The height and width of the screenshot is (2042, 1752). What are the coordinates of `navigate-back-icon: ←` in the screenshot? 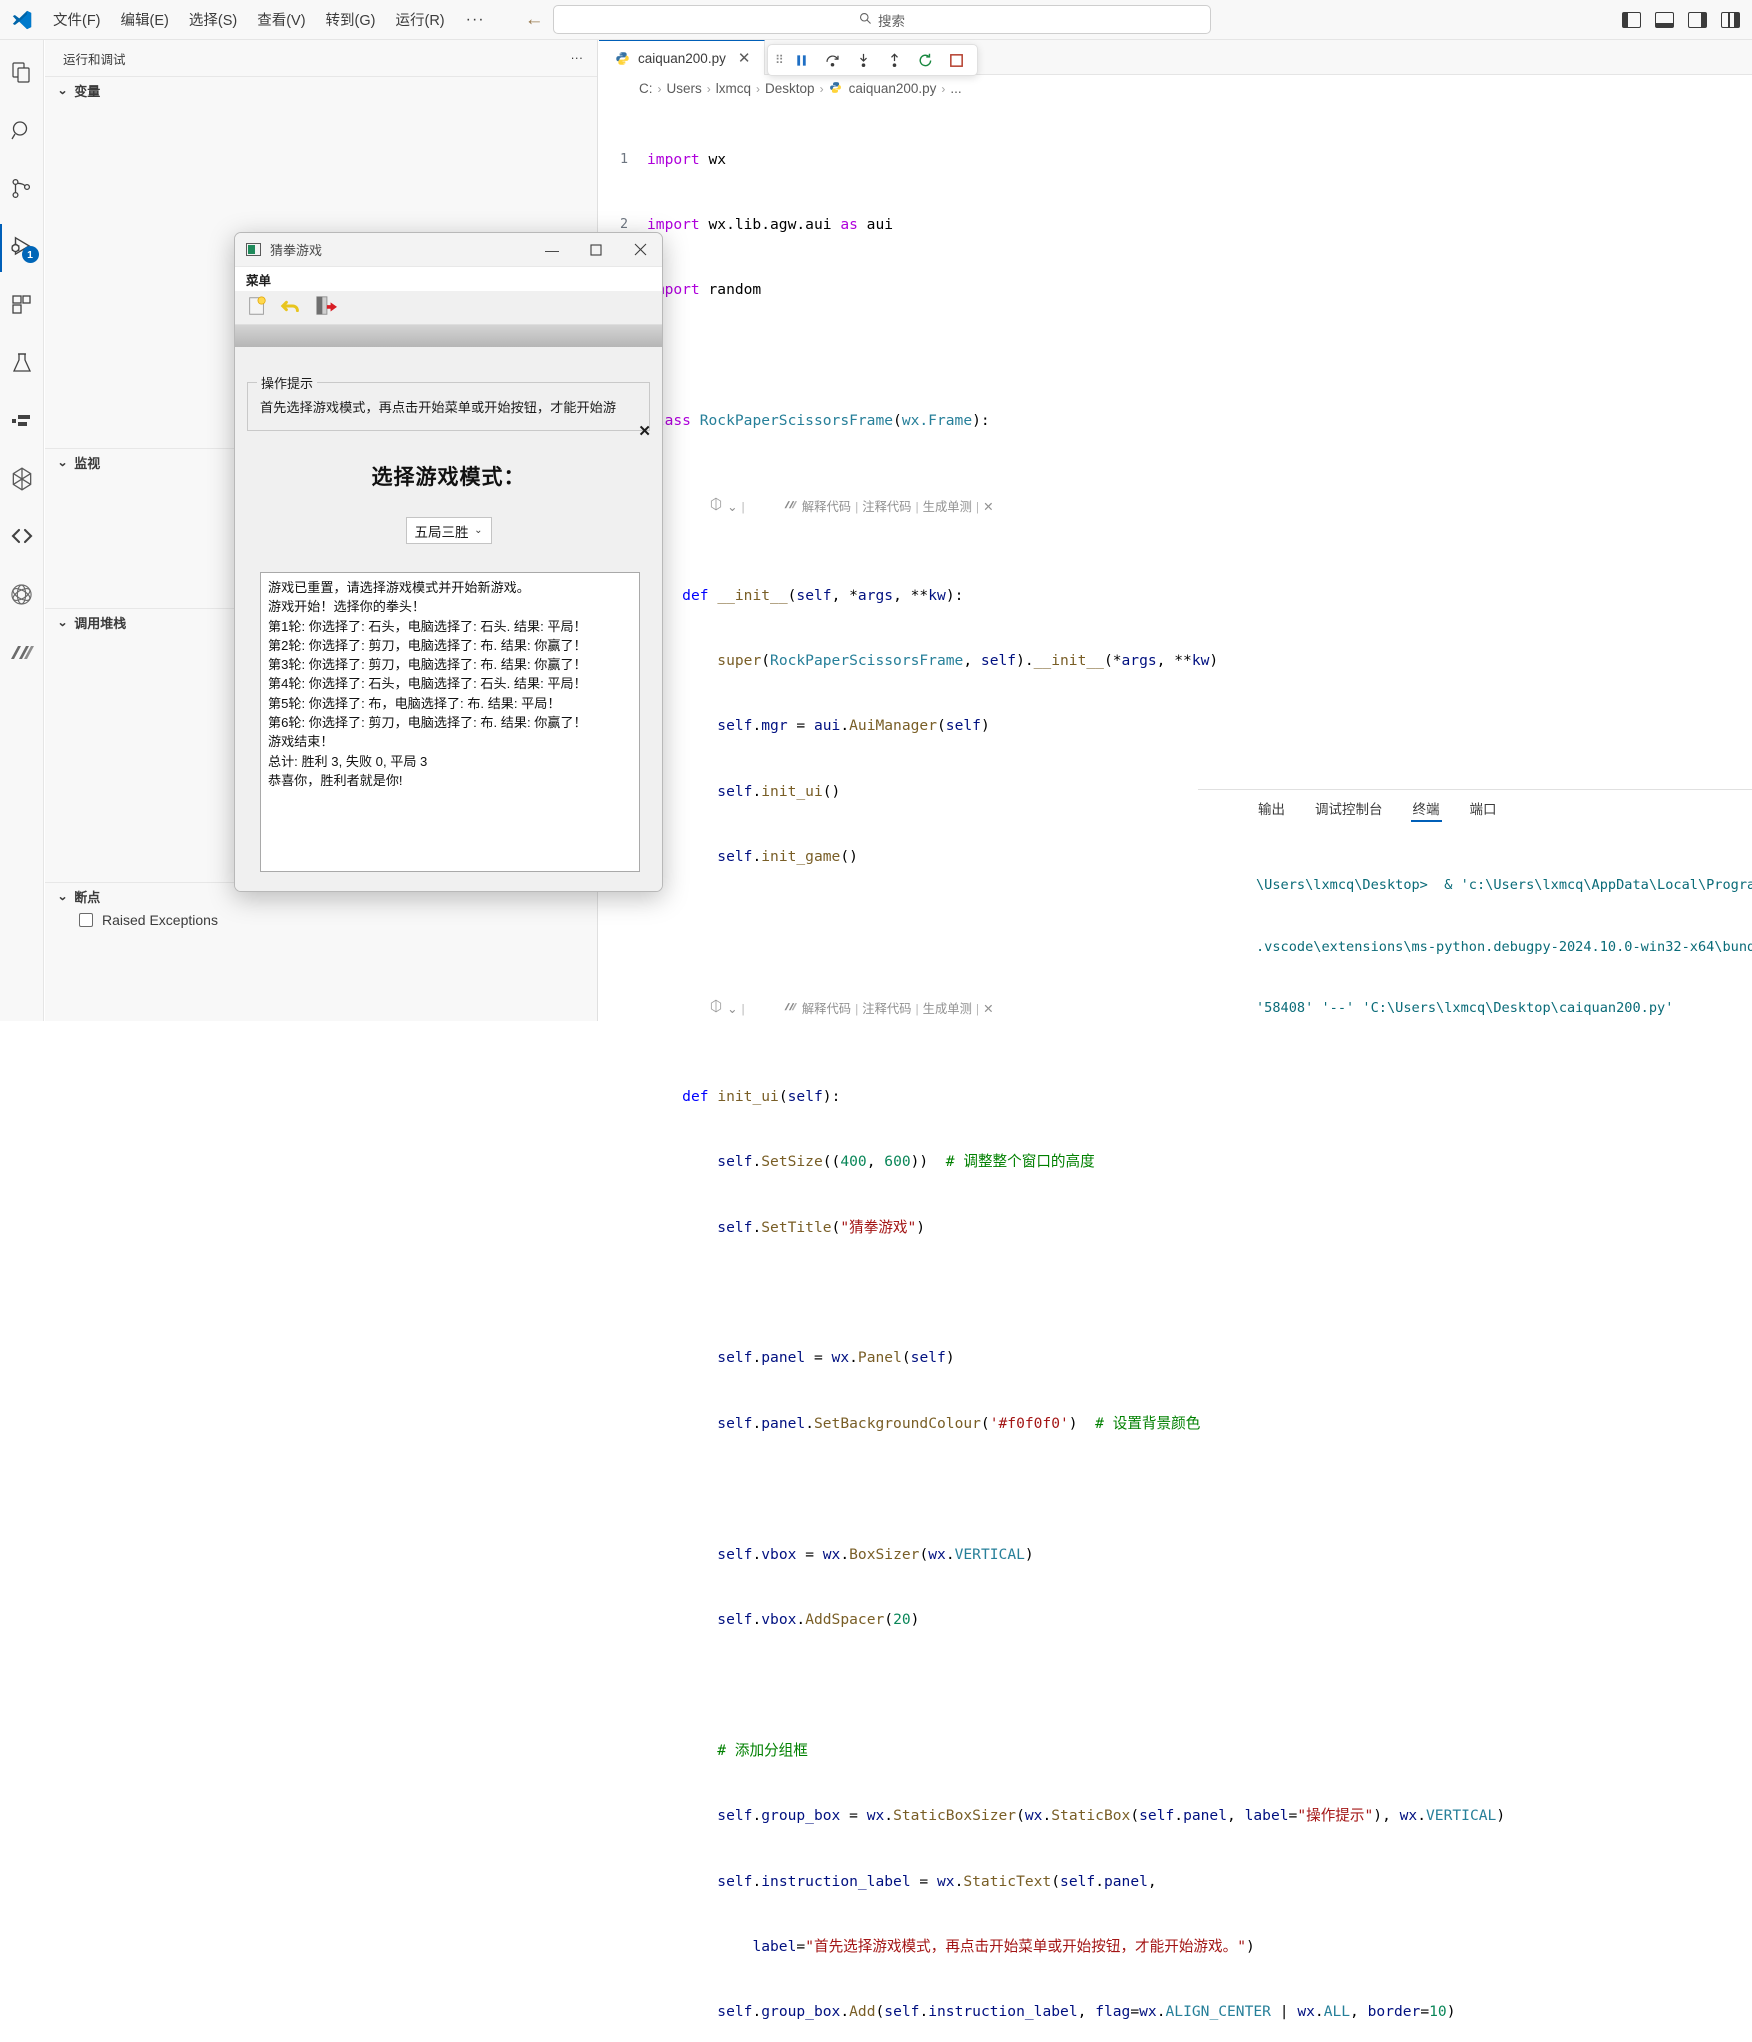 It's located at (534, 20).